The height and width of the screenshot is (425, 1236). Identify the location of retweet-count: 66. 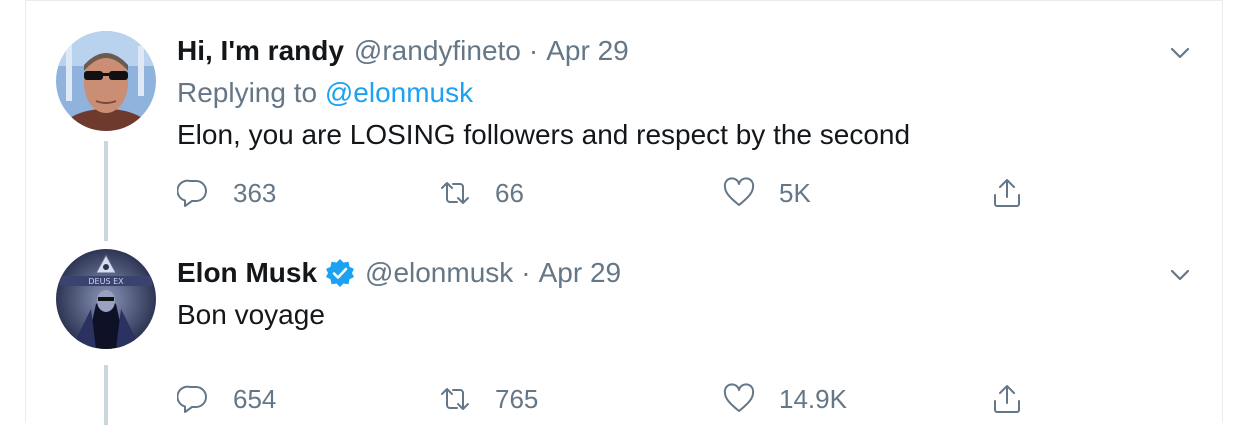
(509, 192).